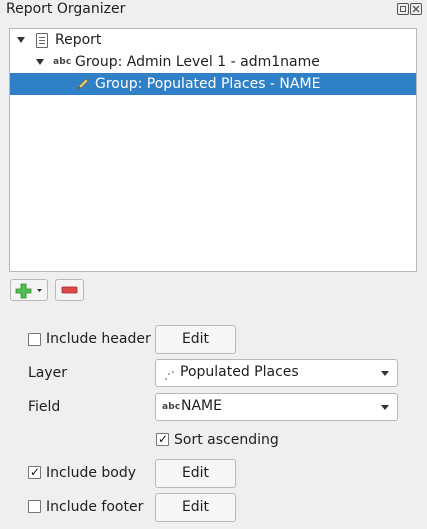  I want to click on layer-label: Layer, so click(48, 373).